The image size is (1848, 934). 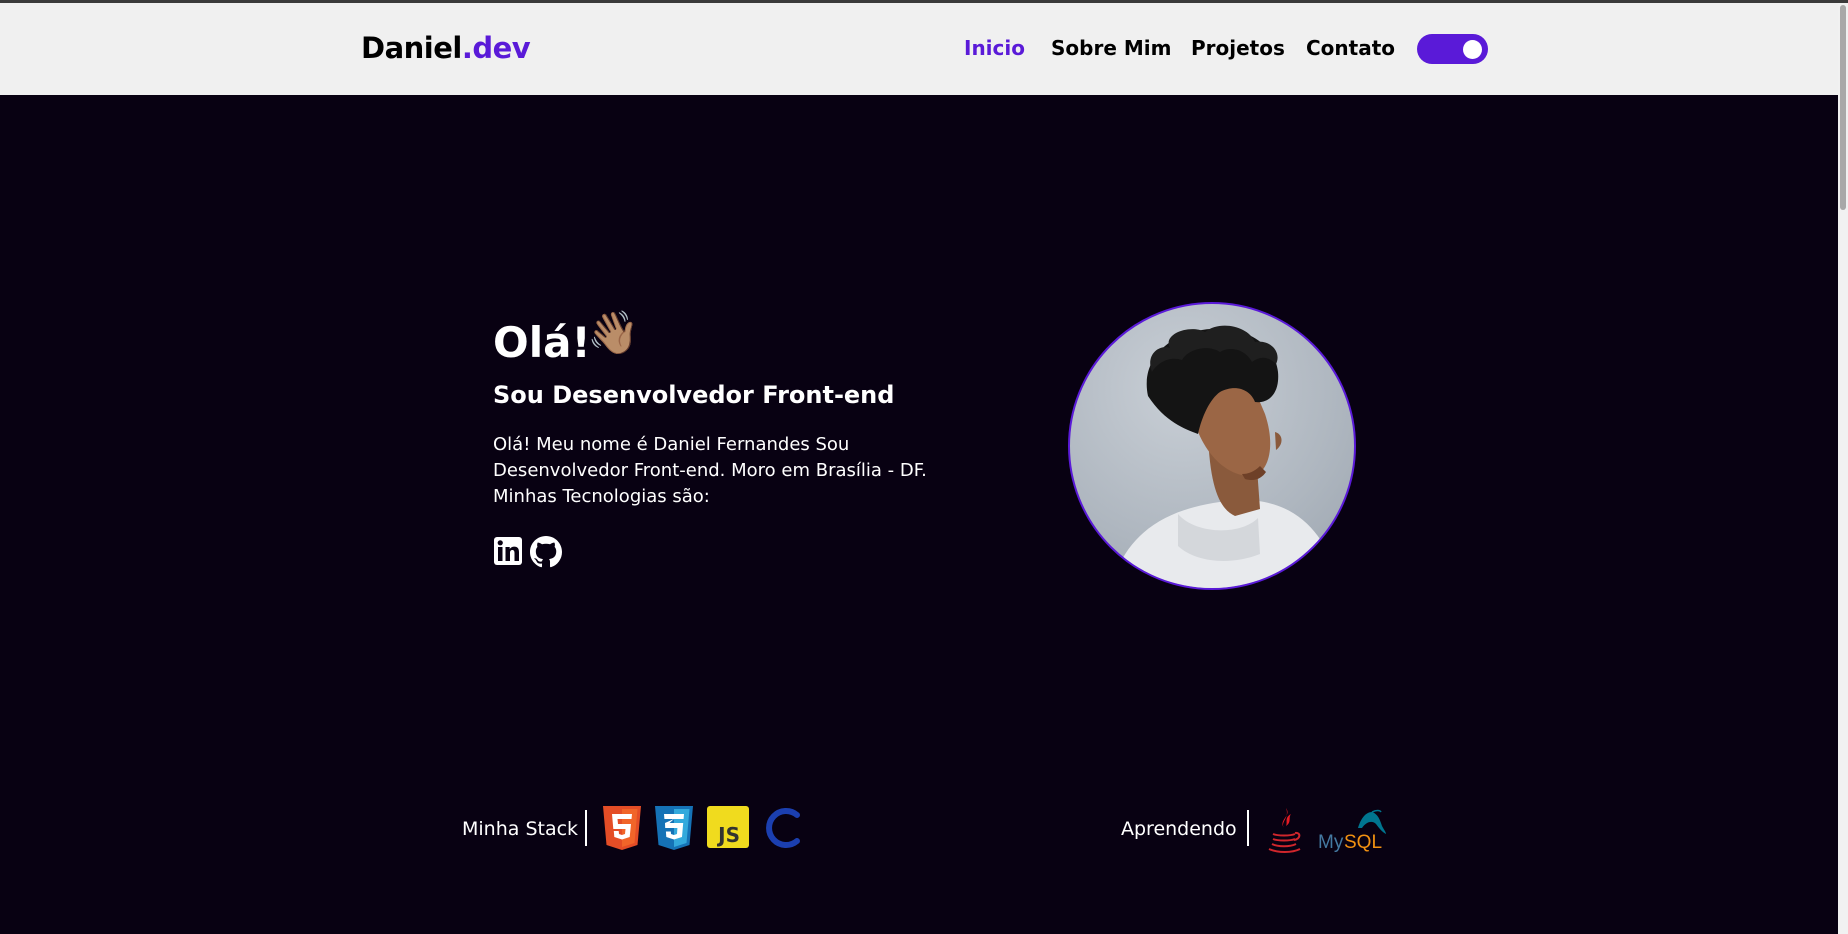 I want to click on linkedin-icon, so click(x=508, y=553).